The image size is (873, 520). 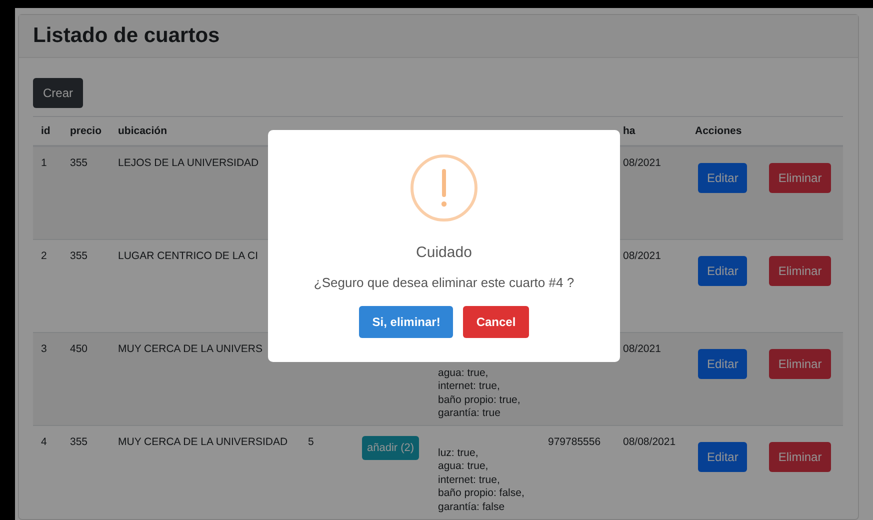 I want to click on page-title: Listado de cuartos, so click(x=127, y=36).